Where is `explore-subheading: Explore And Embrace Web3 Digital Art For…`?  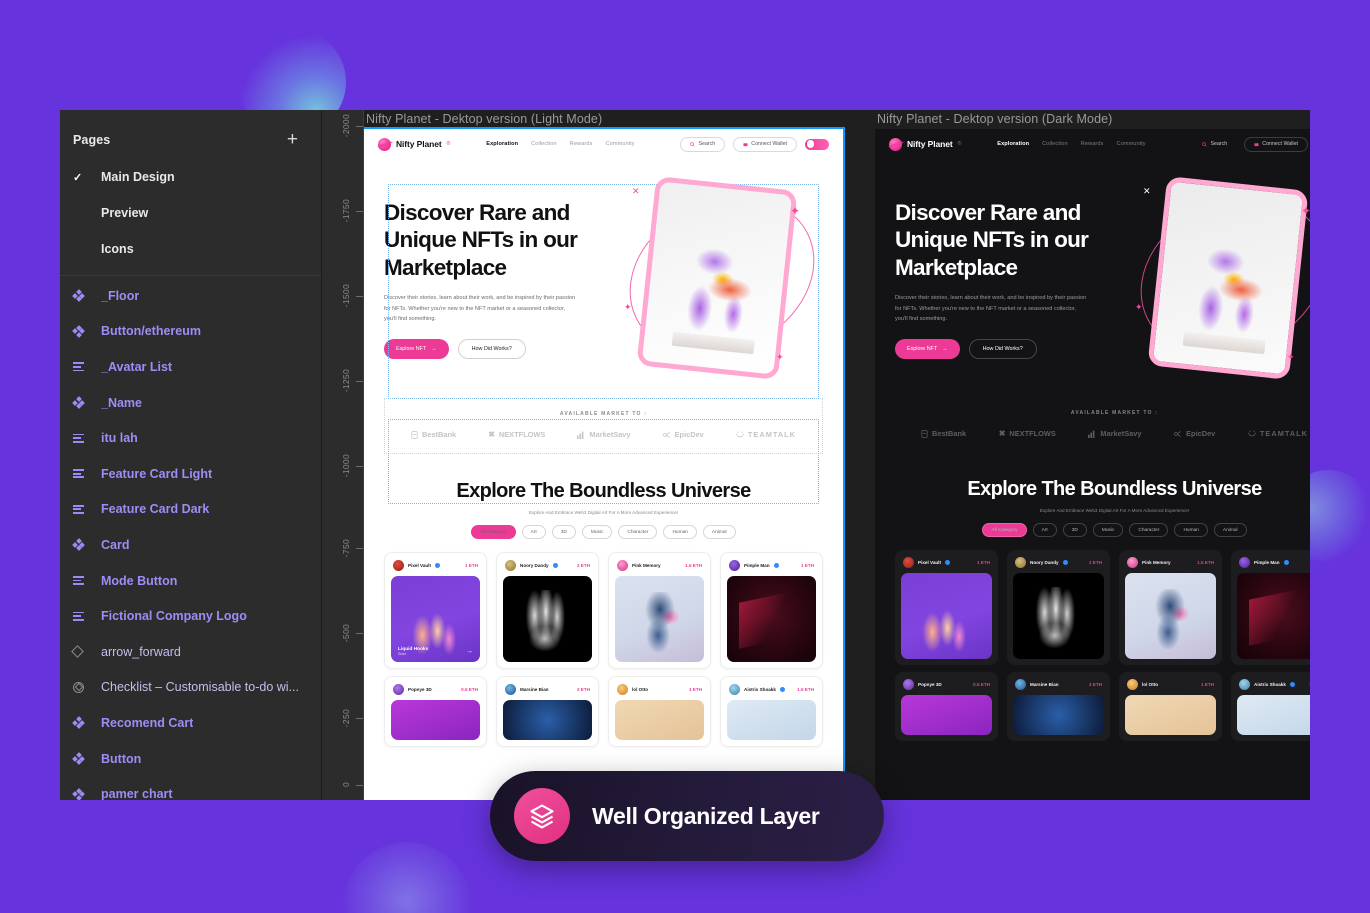 explore-subheading: Explore And Embrace Web3 Digital Art For… is located at coordinates (1114, 510).